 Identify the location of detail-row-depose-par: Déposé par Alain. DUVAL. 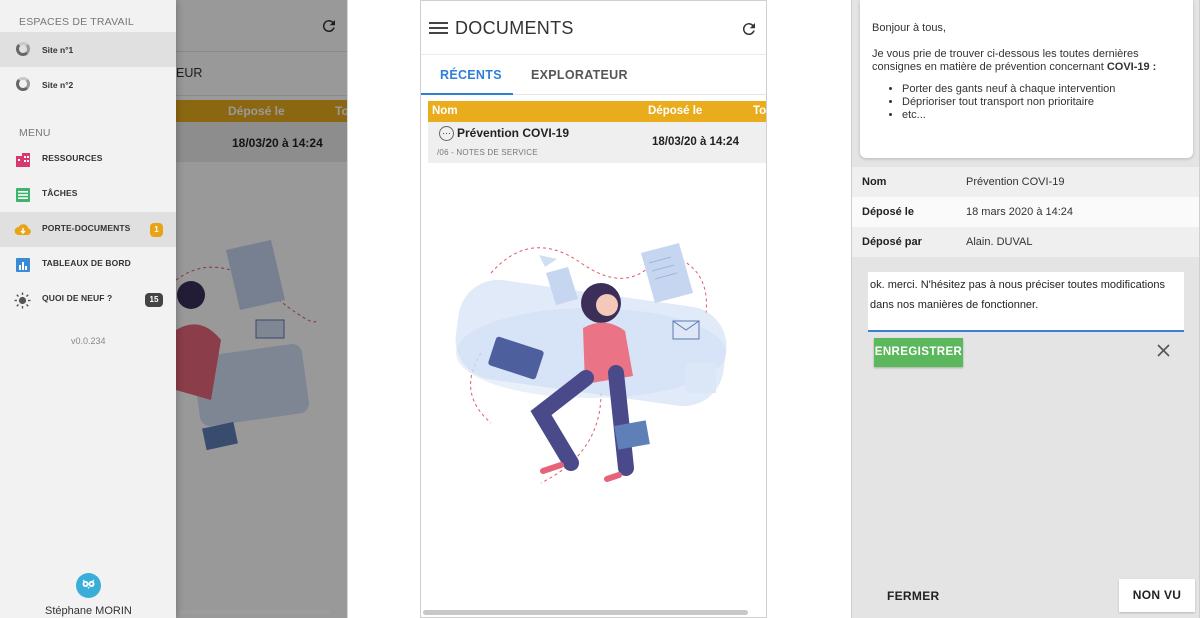
(1025, 242).